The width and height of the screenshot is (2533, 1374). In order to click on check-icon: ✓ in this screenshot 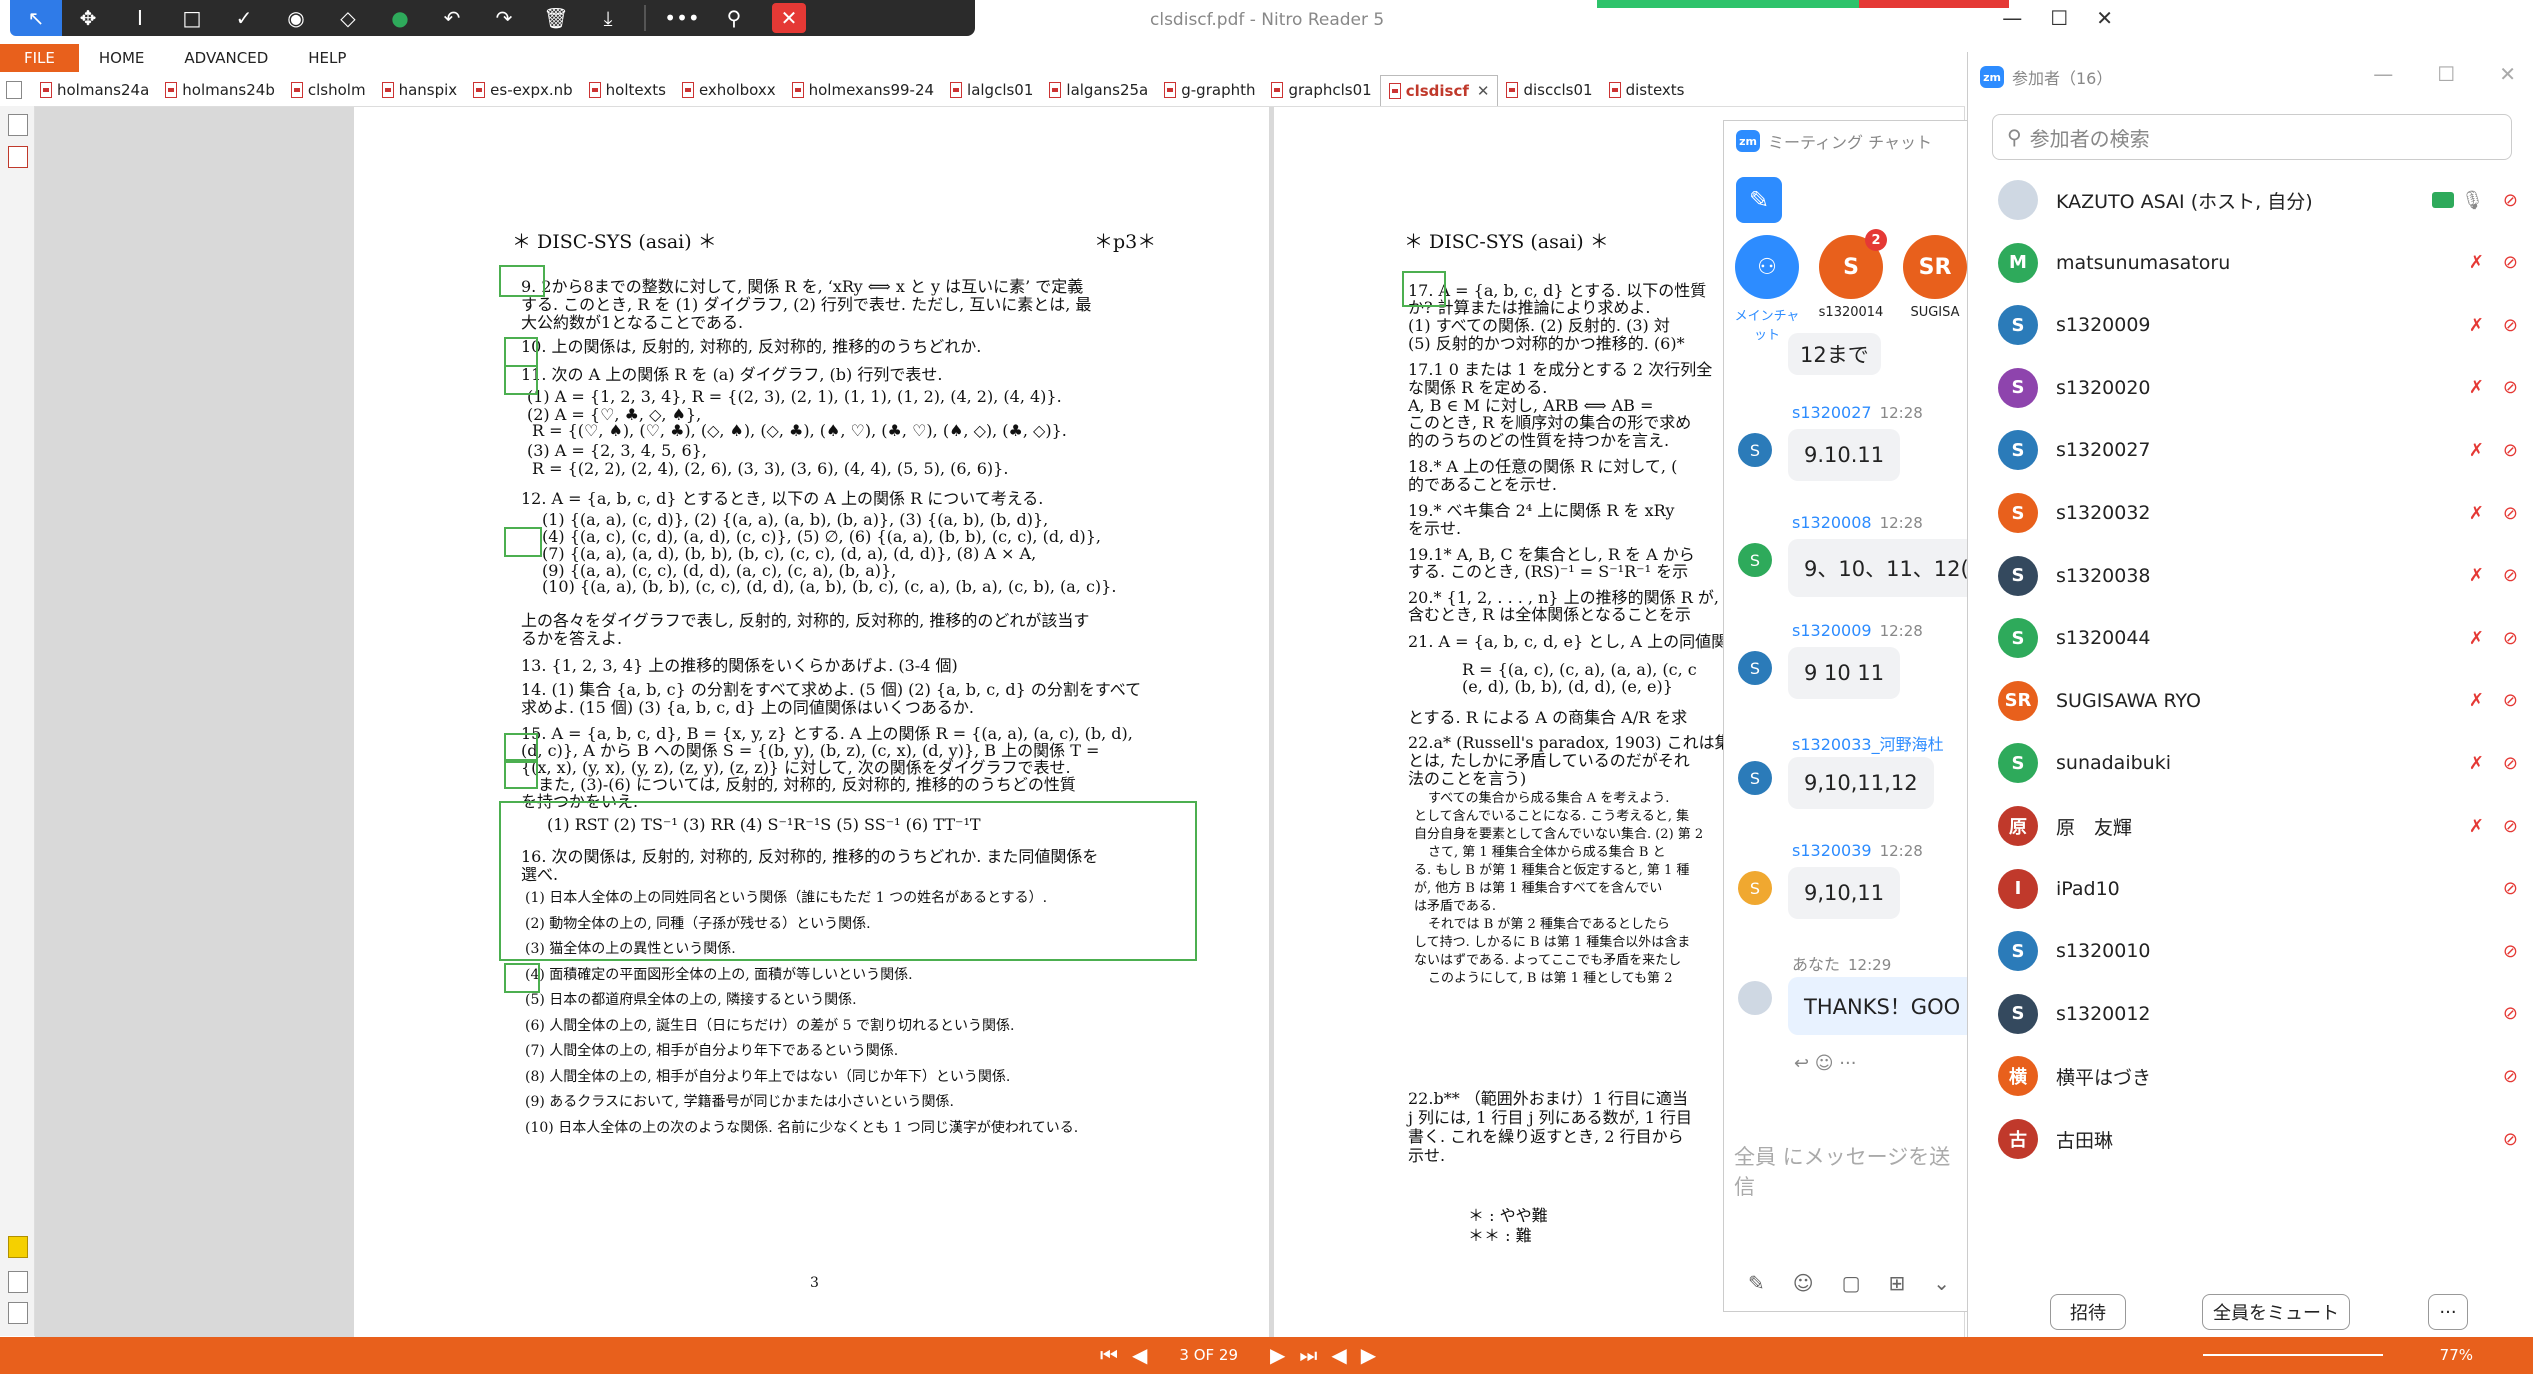, I will do `click(244, 18)`.